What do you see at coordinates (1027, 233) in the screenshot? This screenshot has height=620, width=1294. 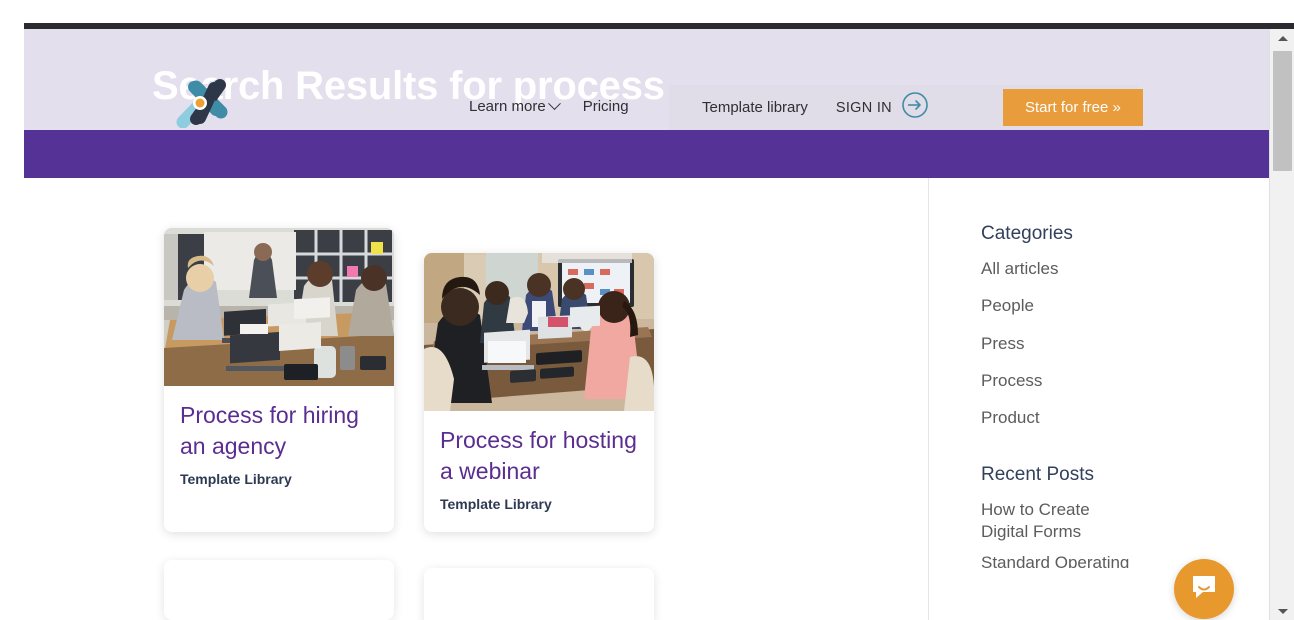 I see `sidebar-categories-heading: Categories` at bounding box center [1027, 233].